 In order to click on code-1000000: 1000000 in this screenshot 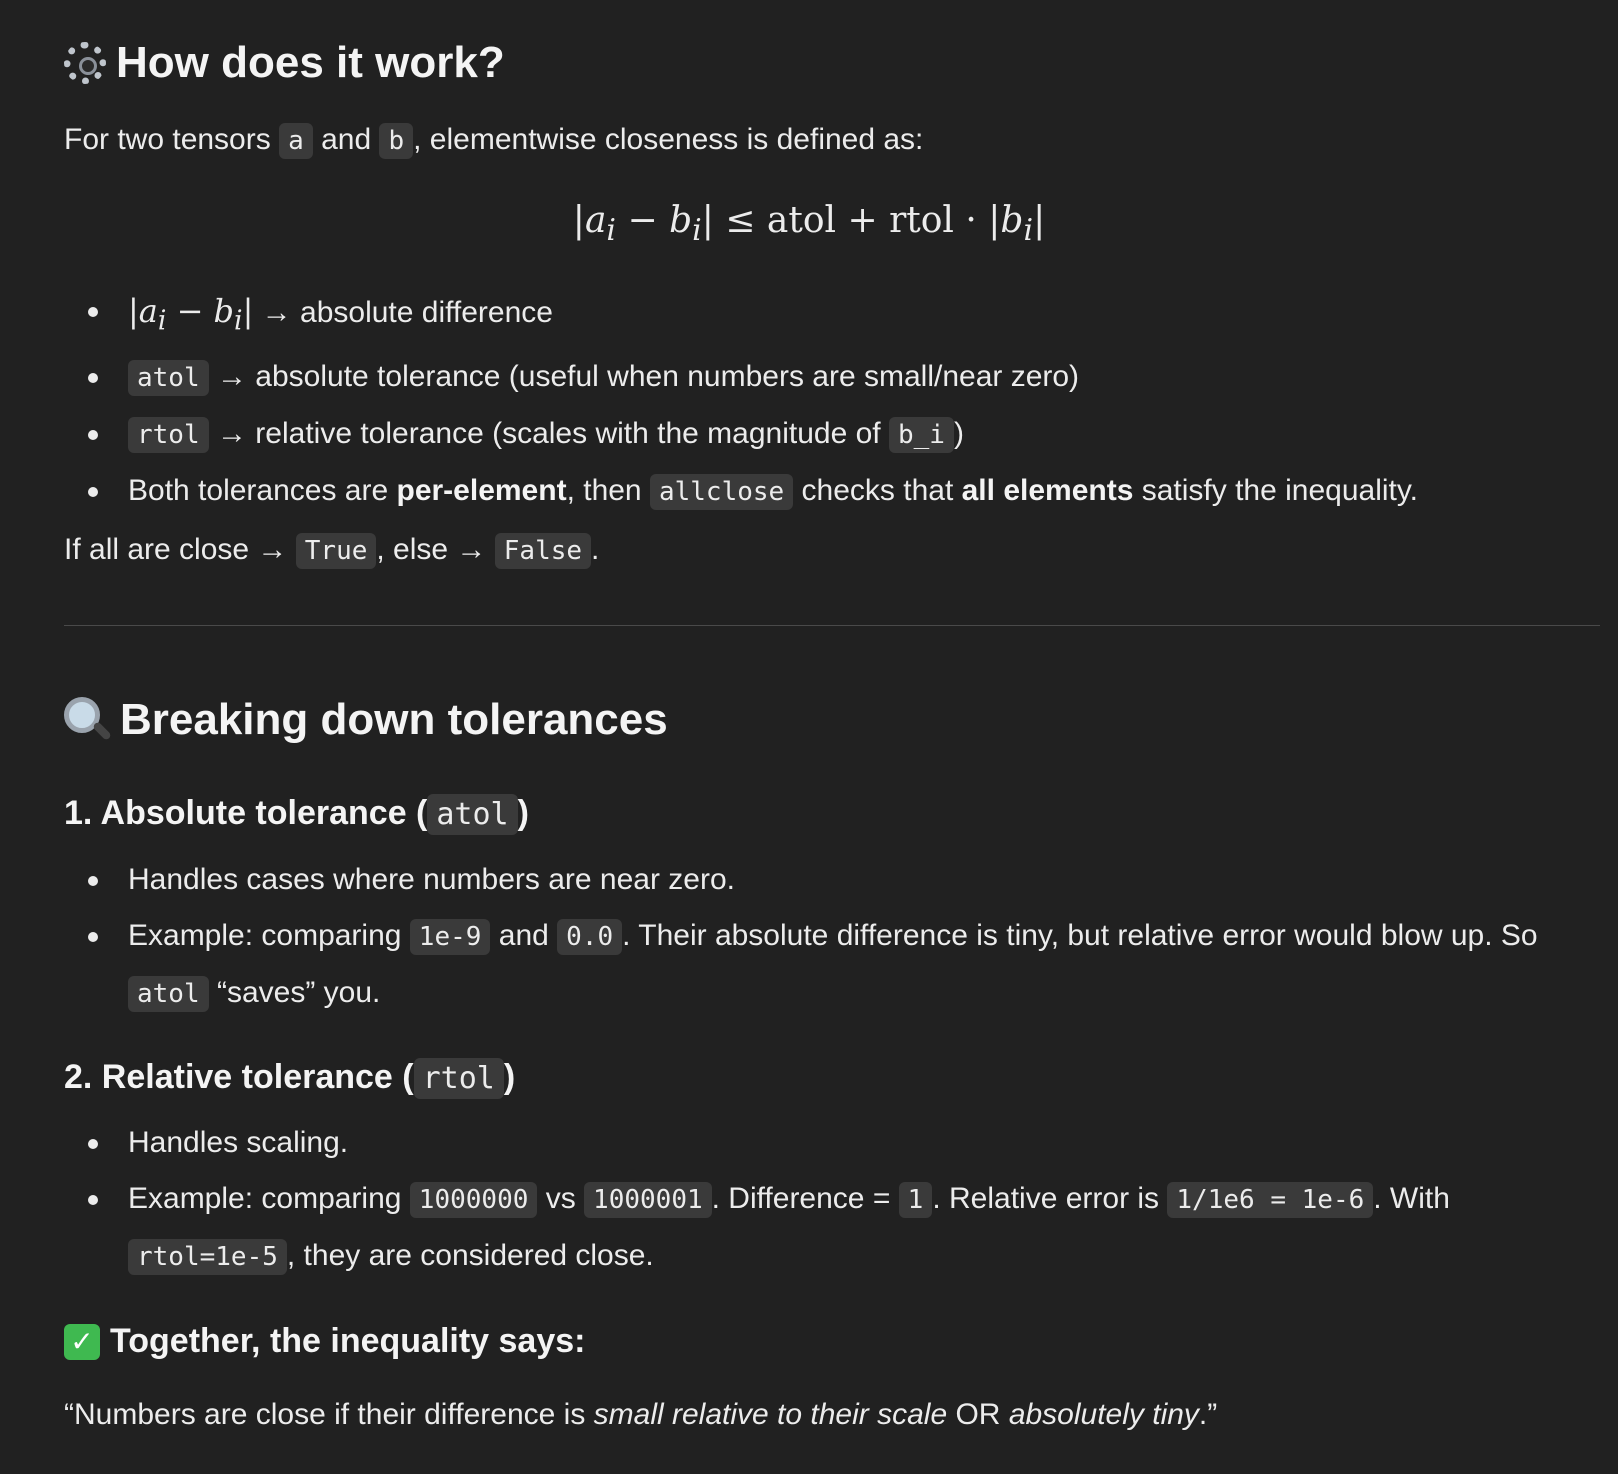, I will do `click(473, 1200)`.